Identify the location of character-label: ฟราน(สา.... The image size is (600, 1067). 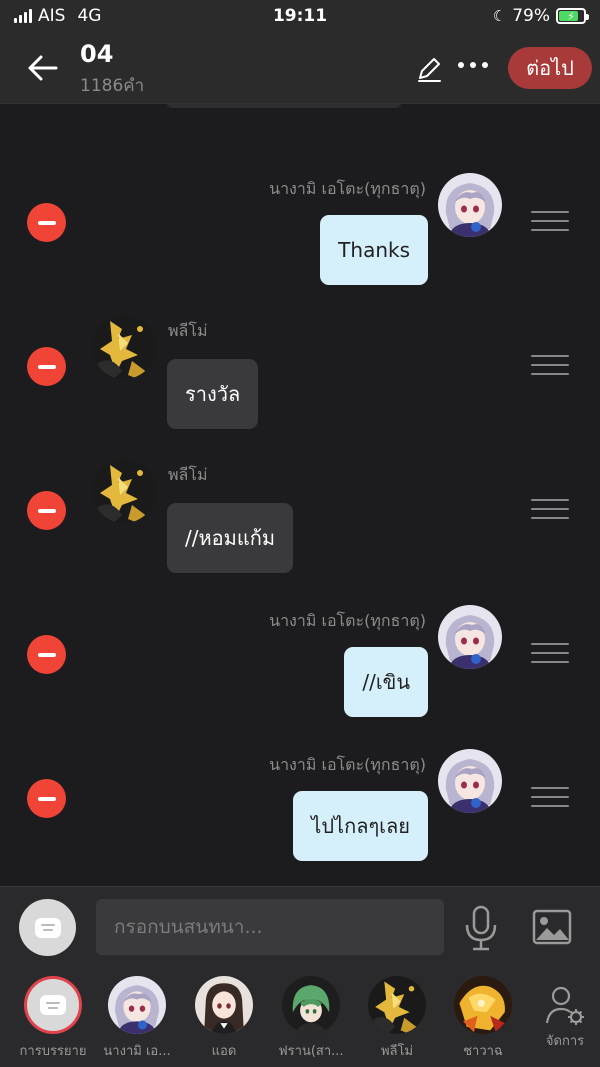
(311, 1051).